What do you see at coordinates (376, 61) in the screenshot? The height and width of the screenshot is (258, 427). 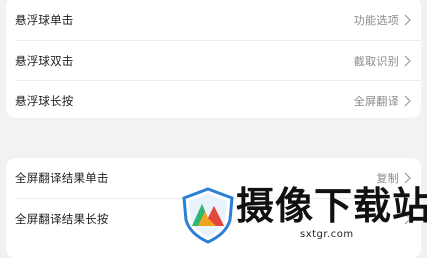 I see `row-value: 截取识别` at bounding box center [376, 61].